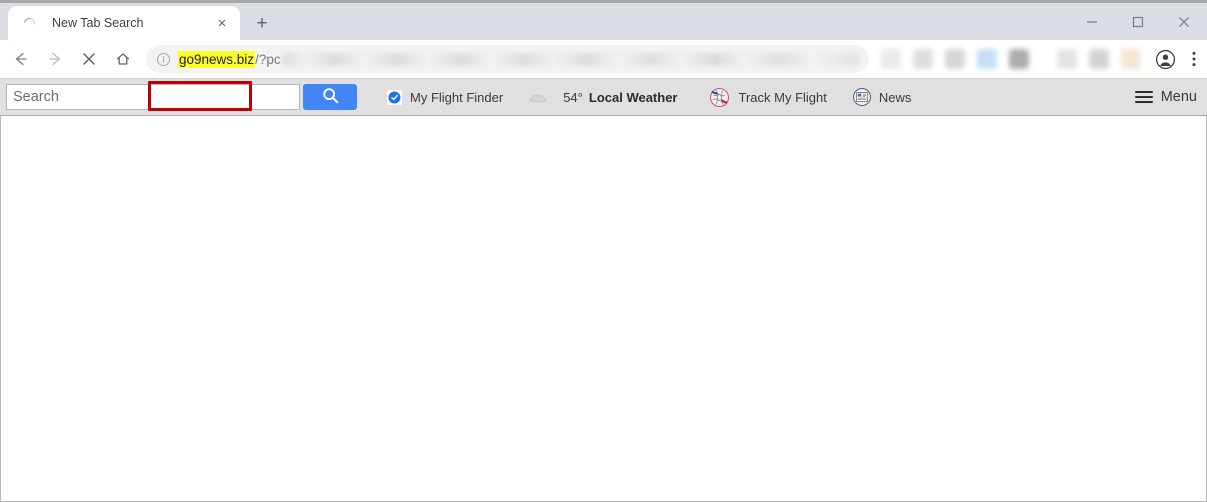 The image size is (1207, 502). I want to click on toolbar-item-label: News, so click(895, 97).